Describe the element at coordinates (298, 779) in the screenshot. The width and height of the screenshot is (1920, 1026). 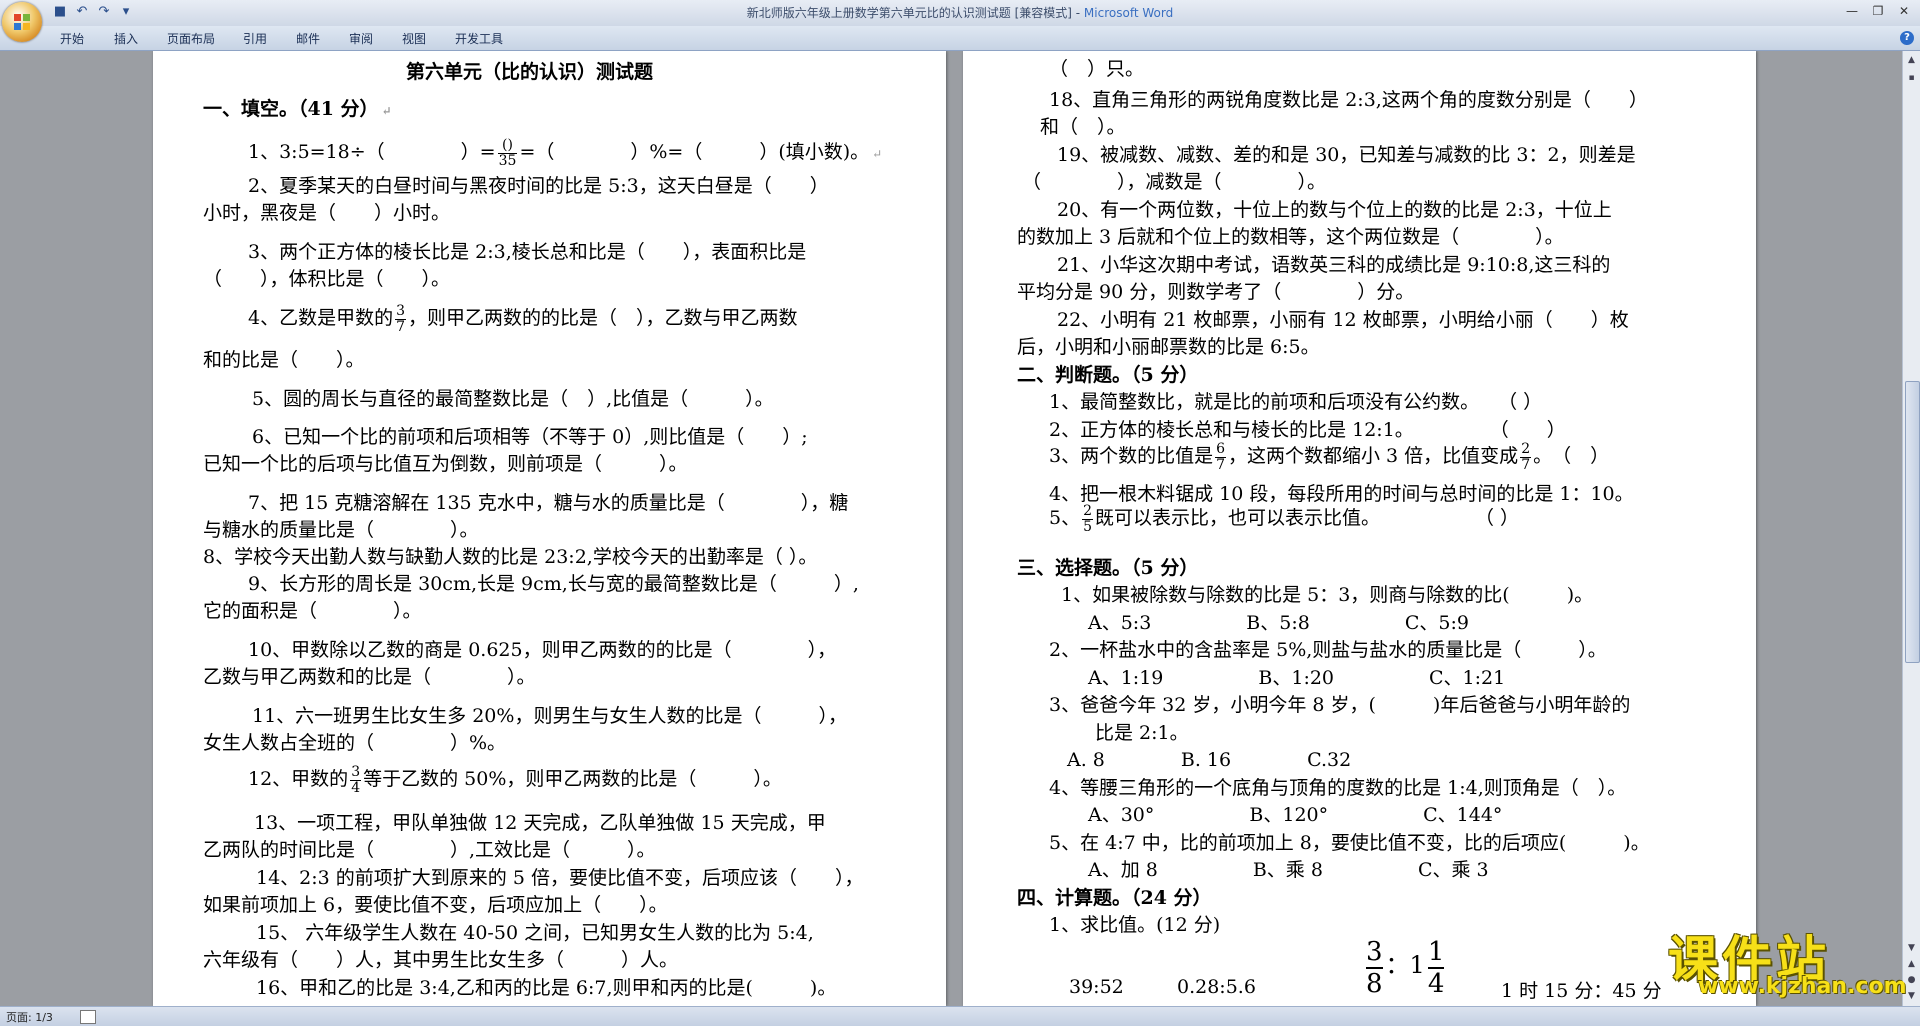
I see `q12-text-a: 12、甲数的` at that location.